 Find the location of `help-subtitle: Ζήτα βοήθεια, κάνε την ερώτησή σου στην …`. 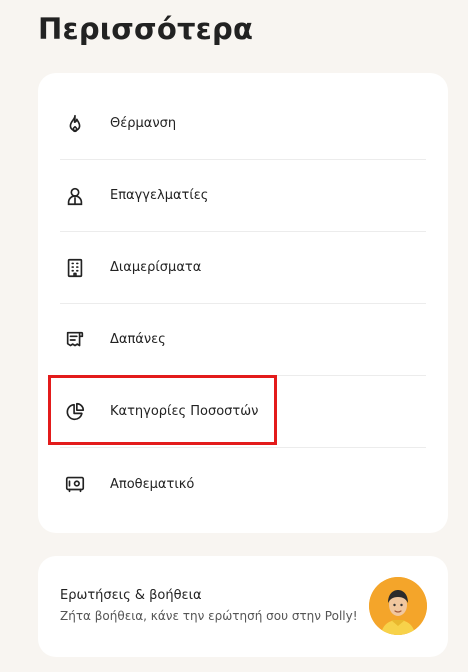

help-subtitle: Ζήτα βοήθεια, κάνε την ερώτησή σου στην … is located at coordinates (209, 616).